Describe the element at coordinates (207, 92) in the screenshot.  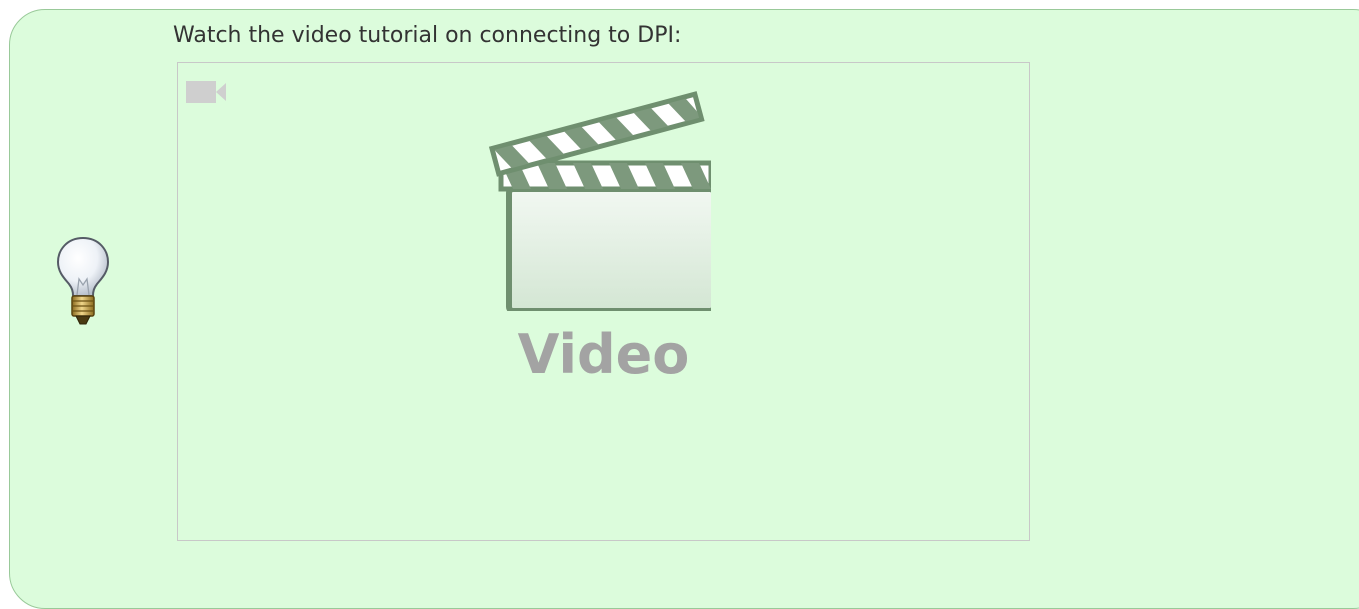
I see `video-camera-icon` at that location.